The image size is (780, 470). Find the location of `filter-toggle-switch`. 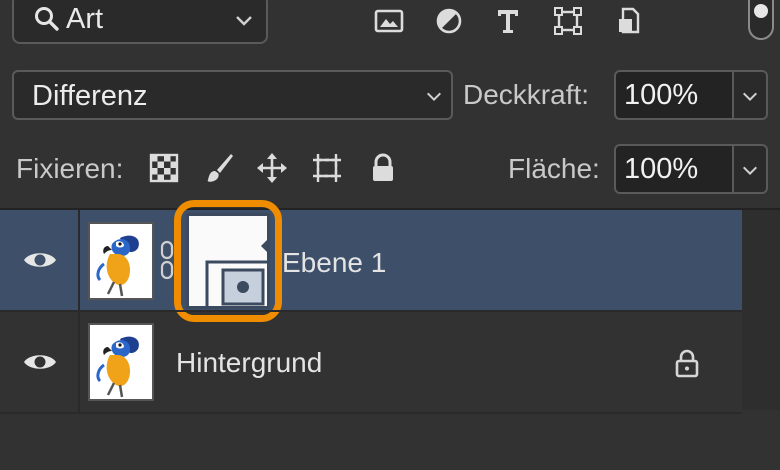

filter-toggle-switch is located at coordinates (761, 20).